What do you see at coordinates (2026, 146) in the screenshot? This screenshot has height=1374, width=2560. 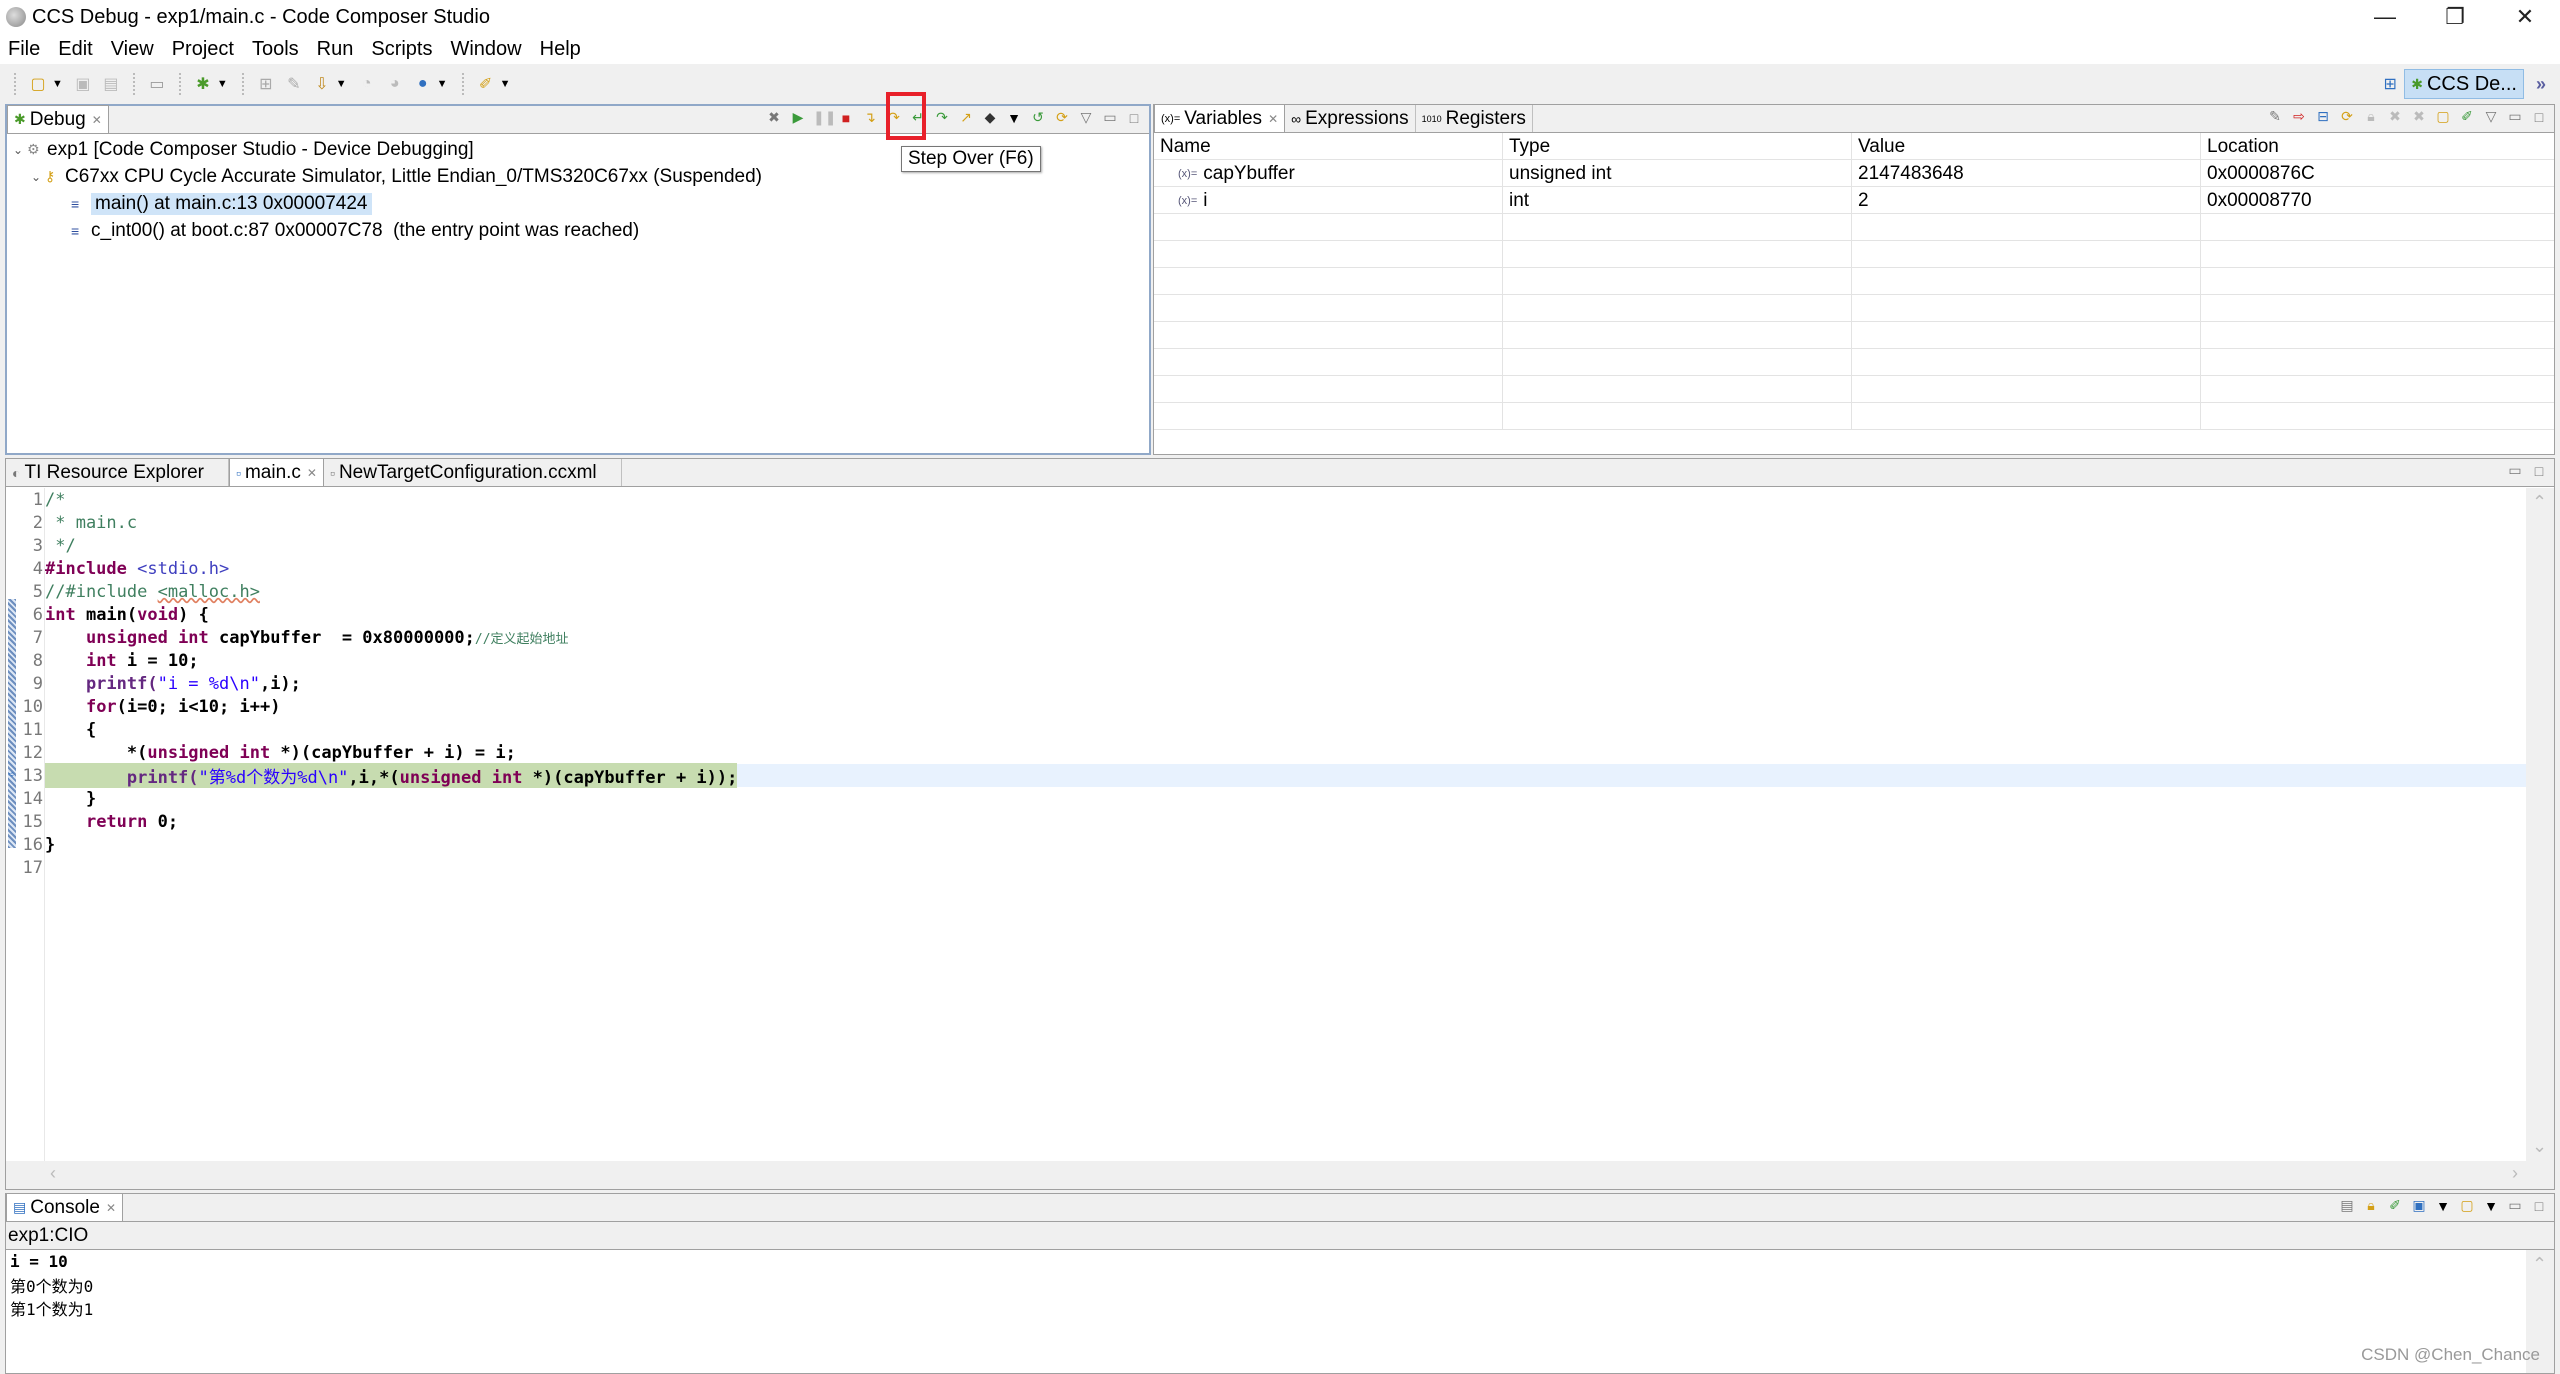 I see `column-header-value: Value` at bounding box center [2026, 146].